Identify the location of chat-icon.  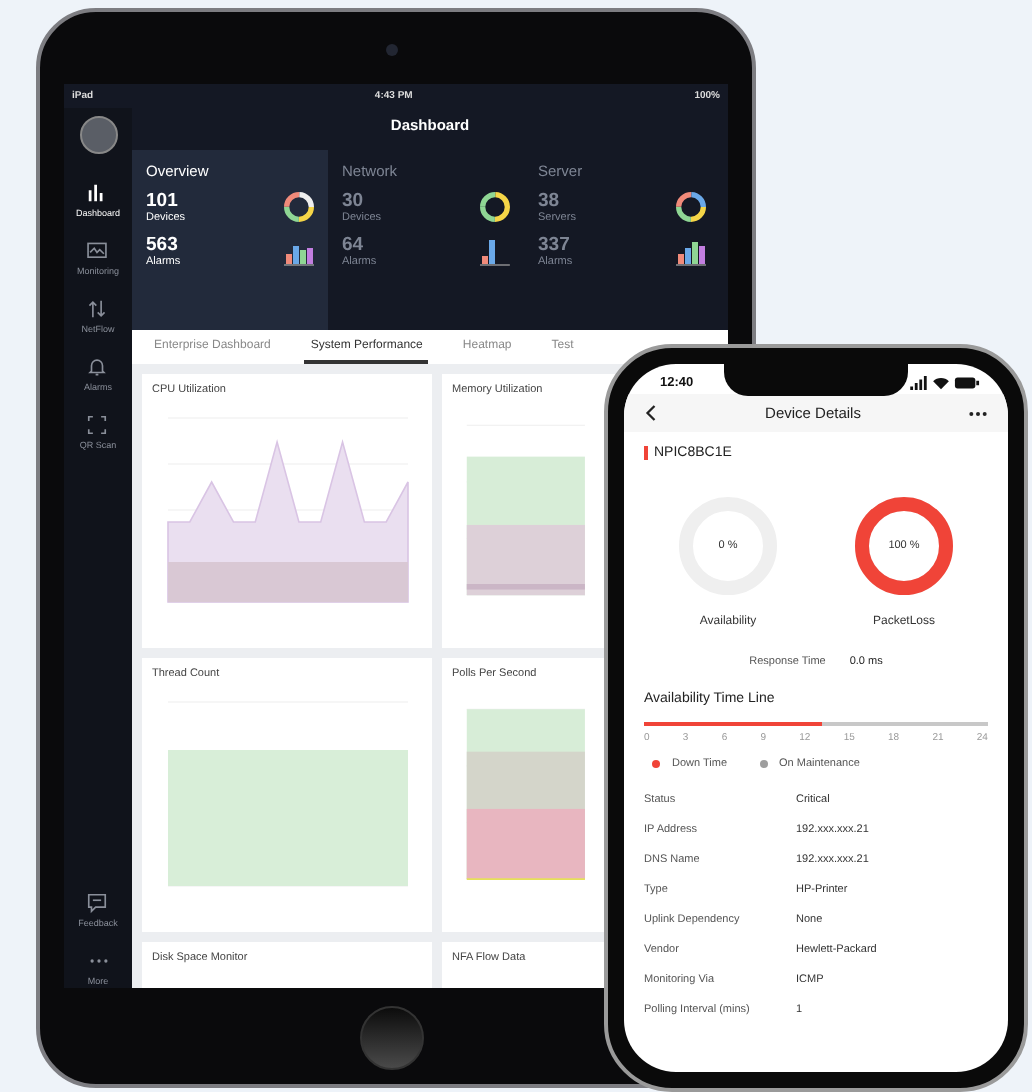
(97, 903).